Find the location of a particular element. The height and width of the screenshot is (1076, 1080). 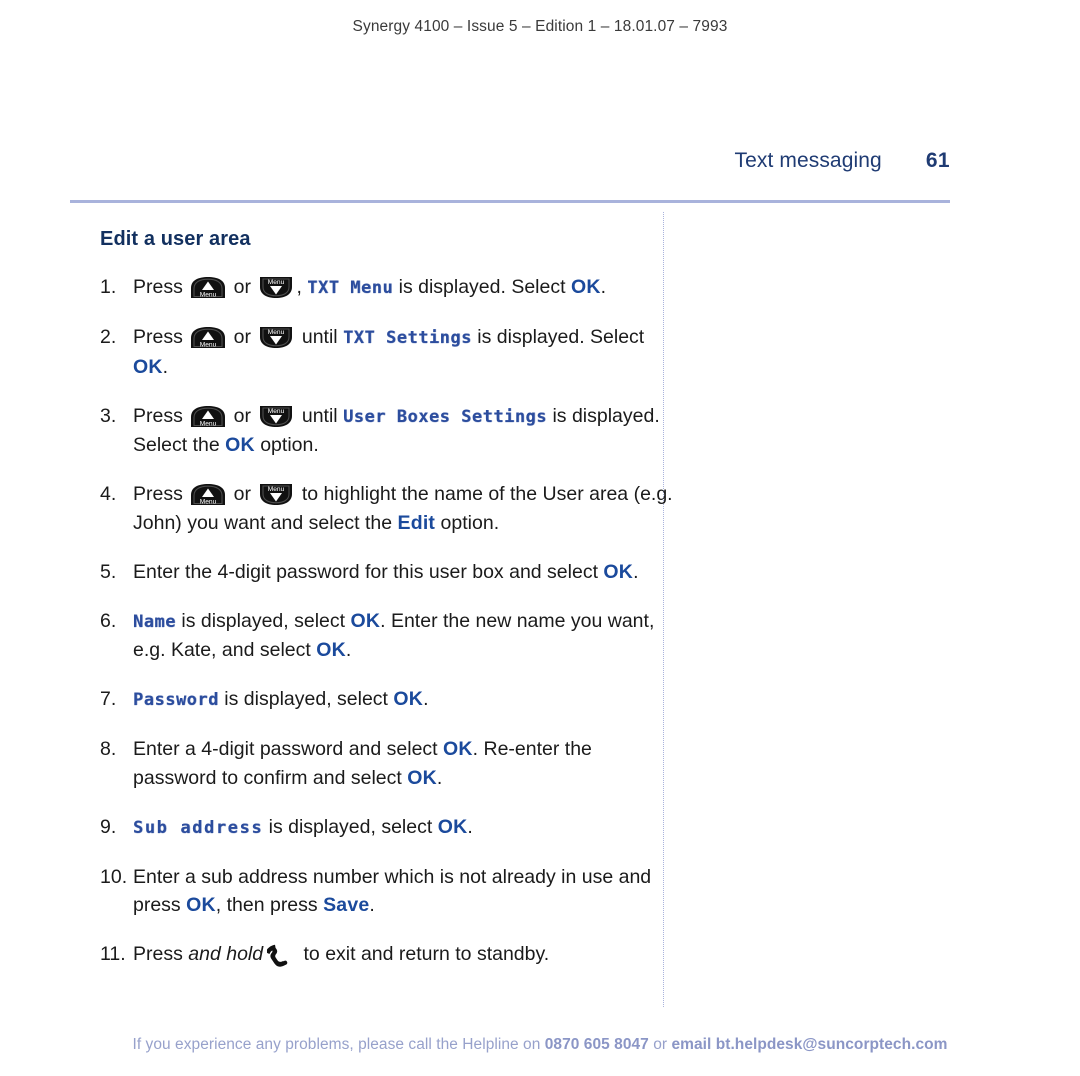

footer-email: email bt.helpdesk@suncorptech.com is located at coordinates (809, 1044).